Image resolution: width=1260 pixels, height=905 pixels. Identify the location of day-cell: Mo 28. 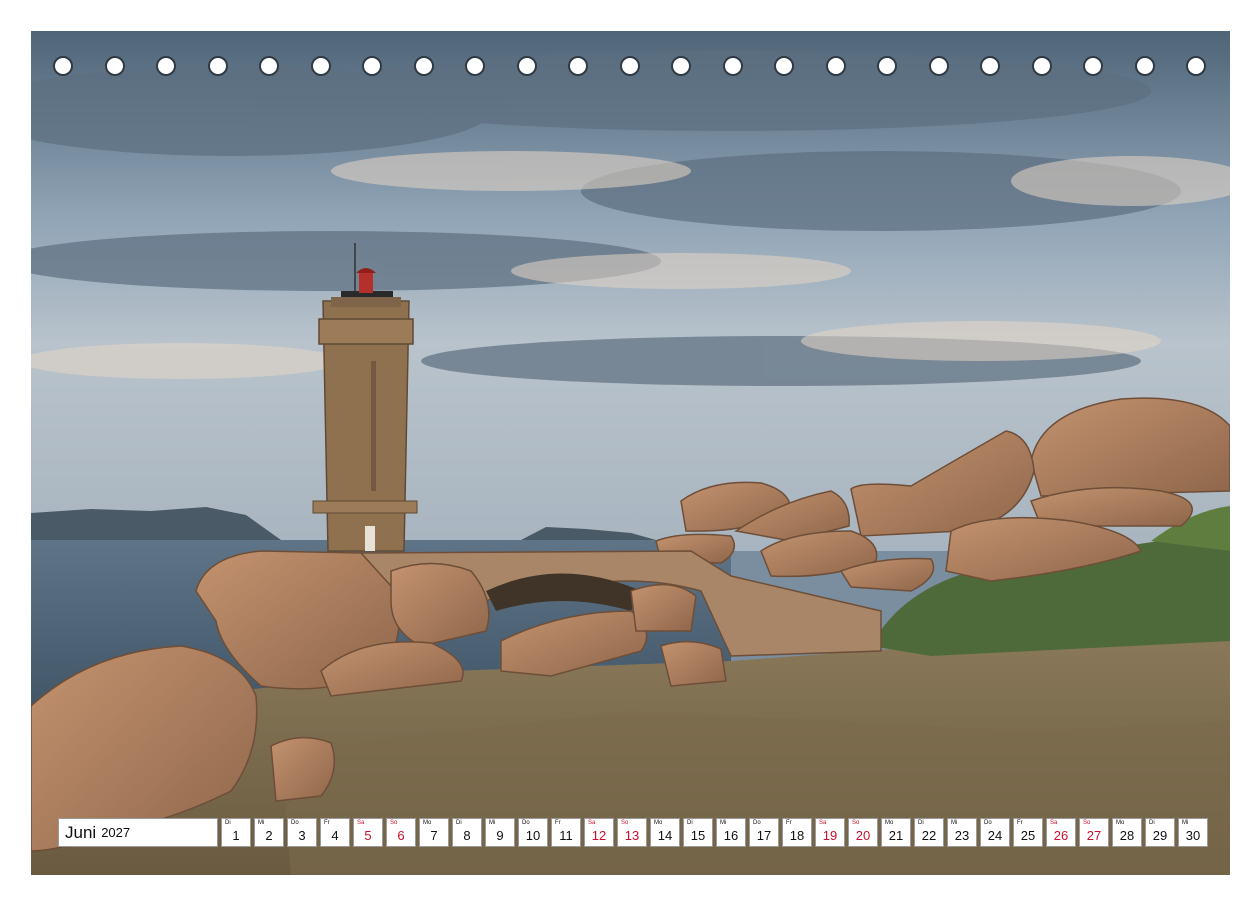
(1127, 832).